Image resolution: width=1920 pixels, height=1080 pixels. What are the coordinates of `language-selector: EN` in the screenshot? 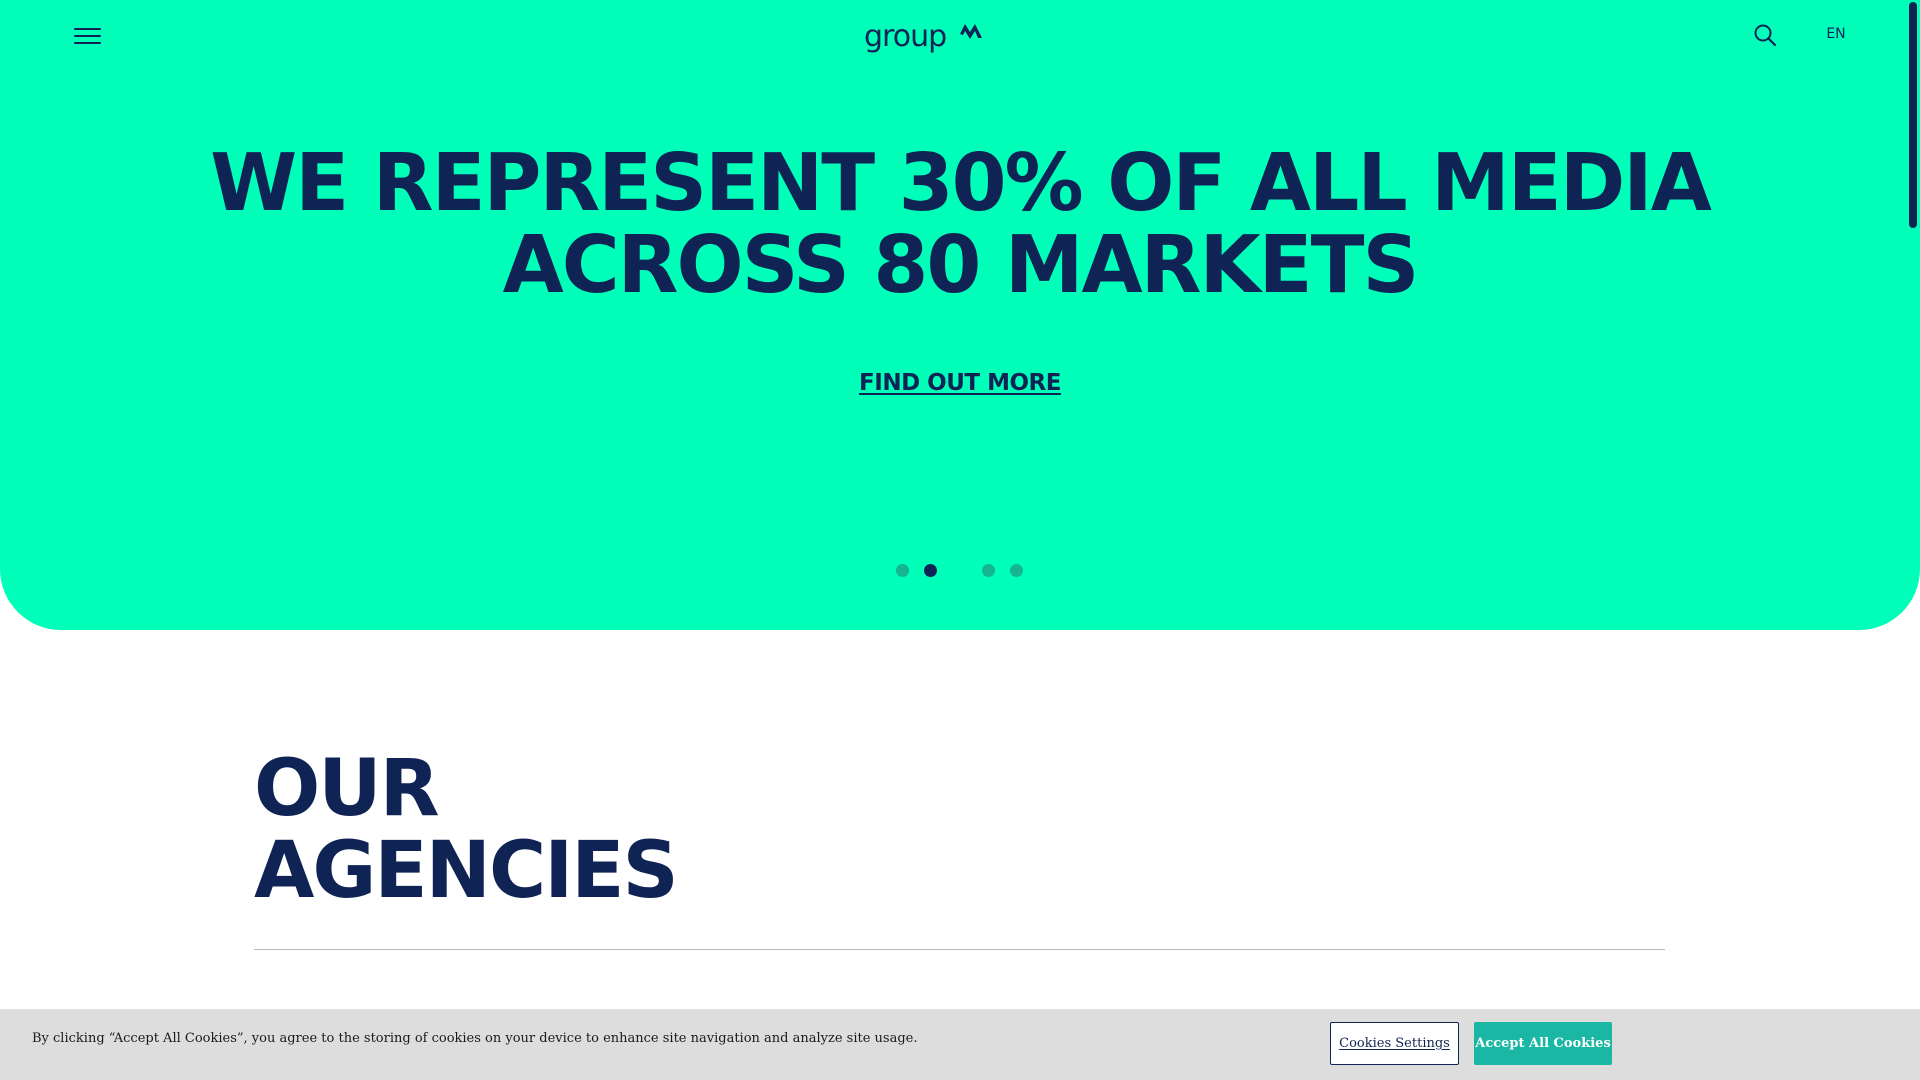 It's located at (1836, 34).